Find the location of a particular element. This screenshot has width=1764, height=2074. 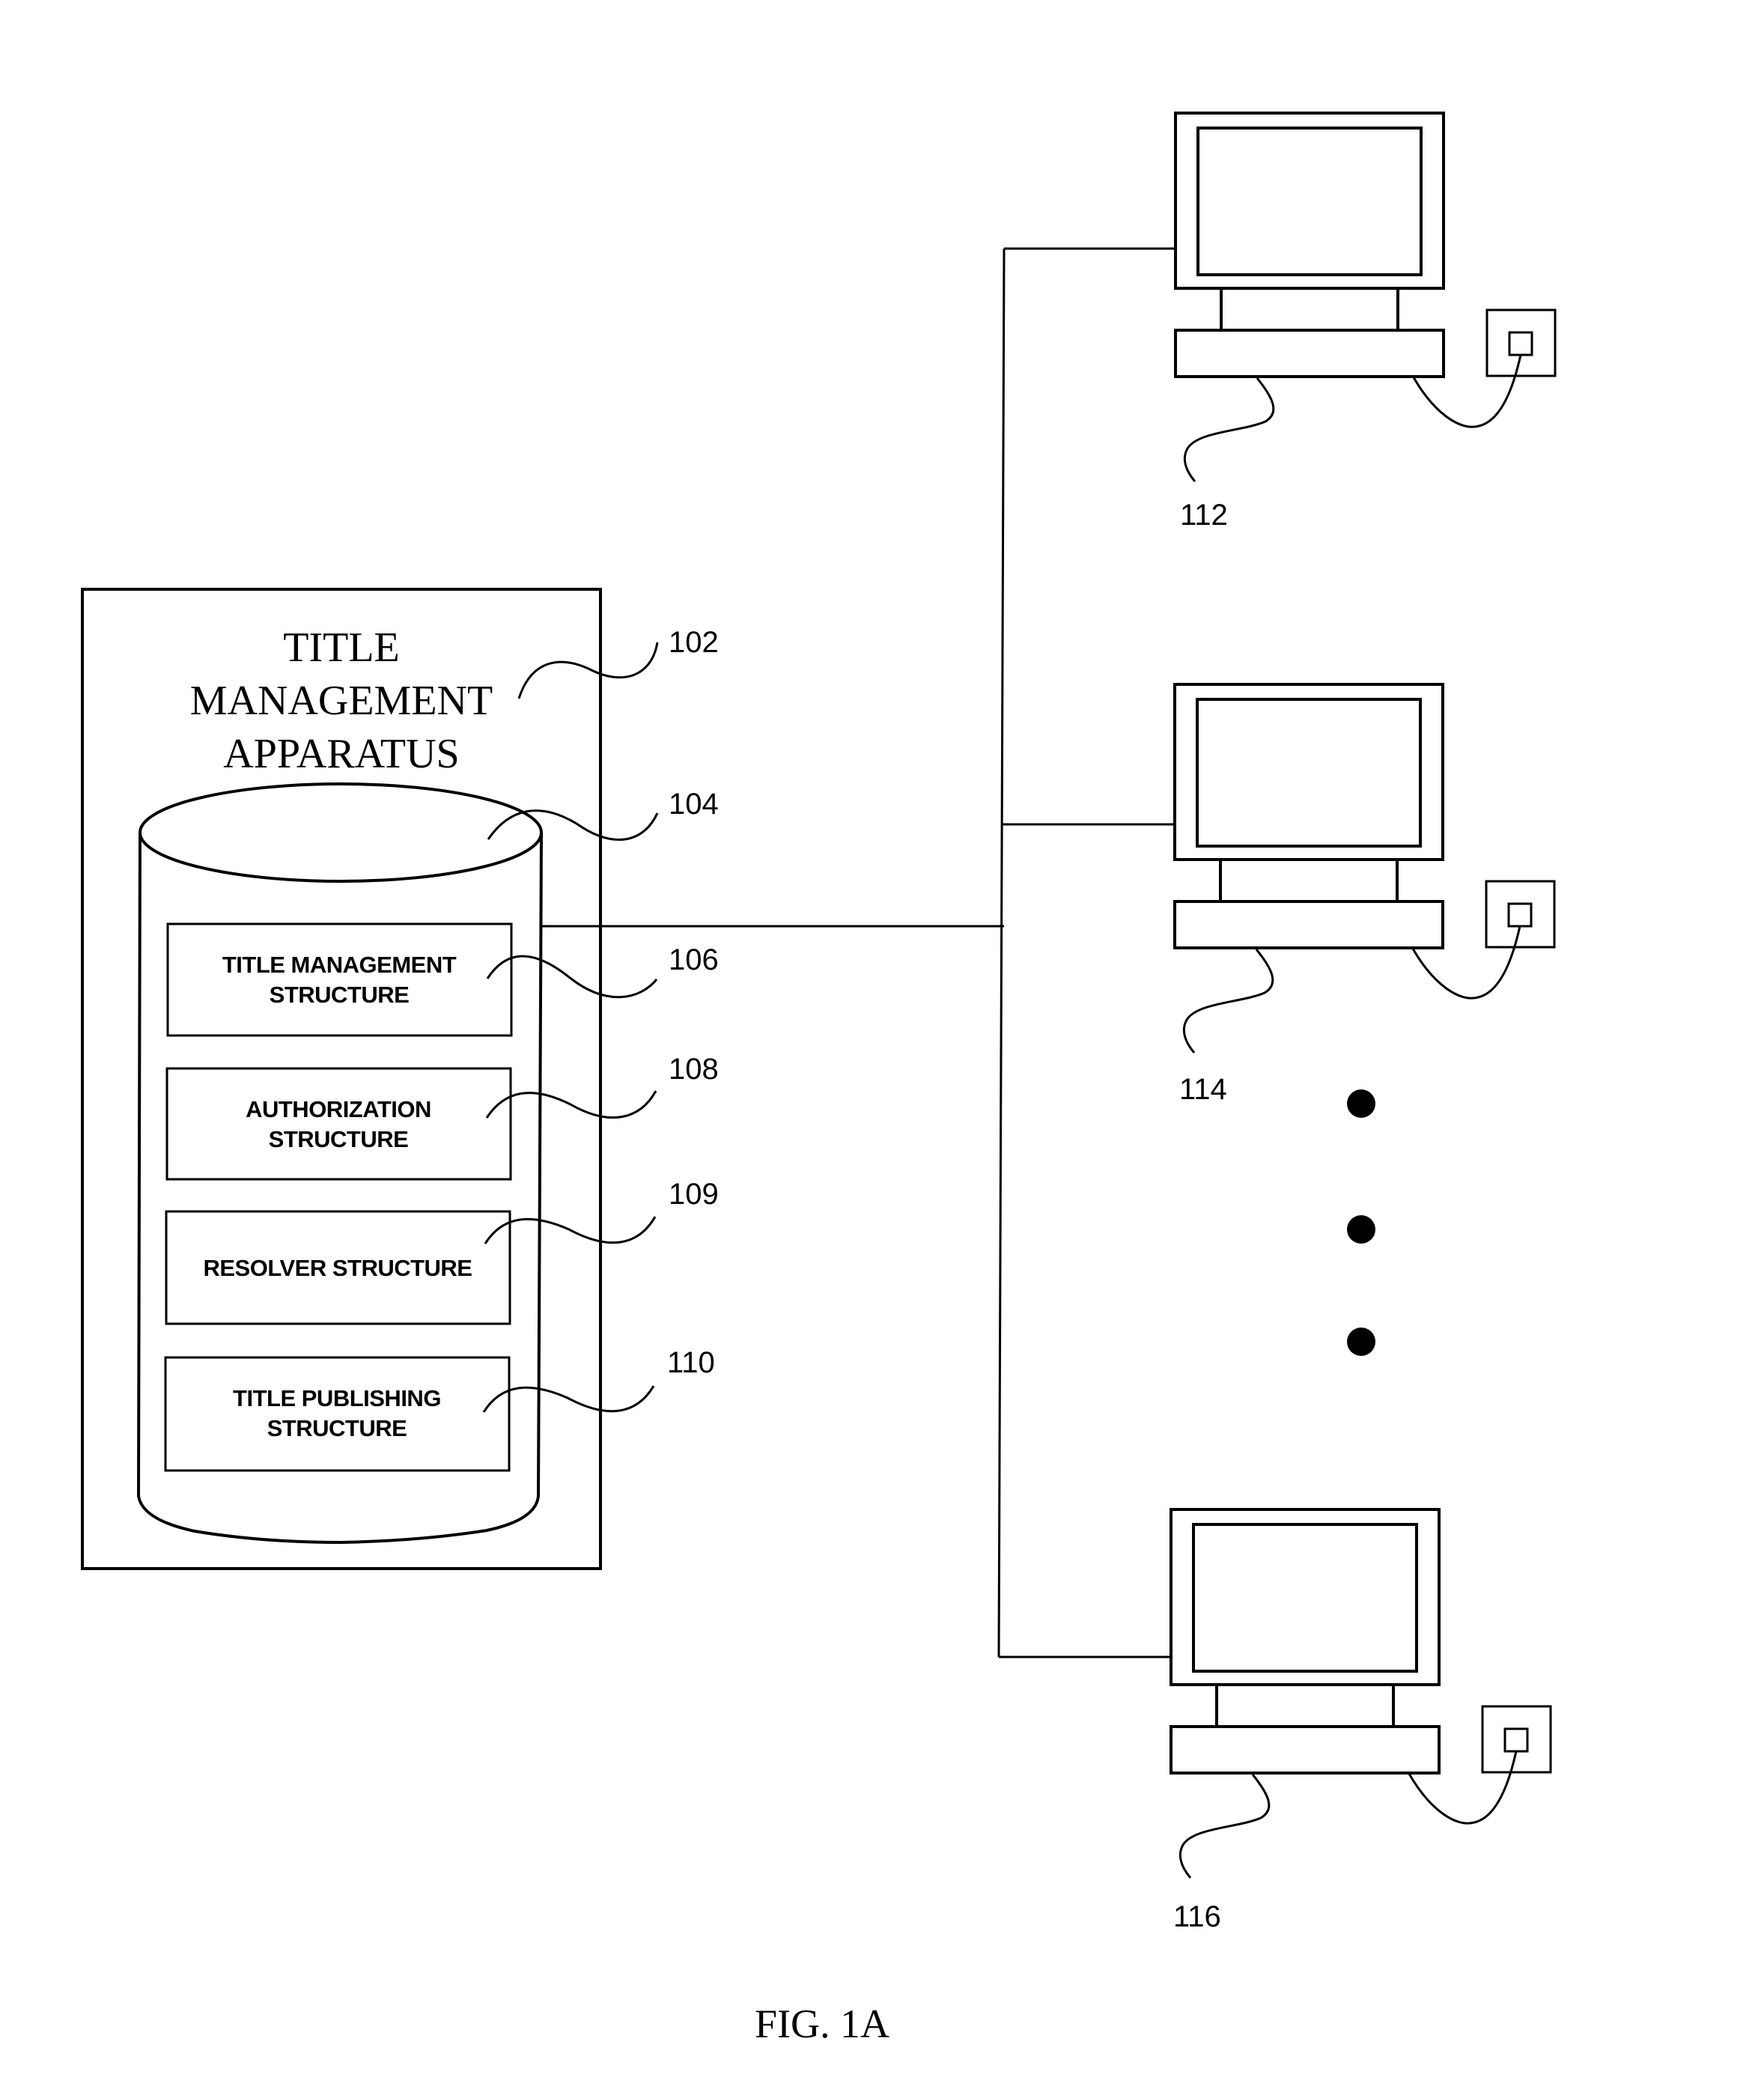

title-publishing-structure-box is located at coordinates (337, 1414).